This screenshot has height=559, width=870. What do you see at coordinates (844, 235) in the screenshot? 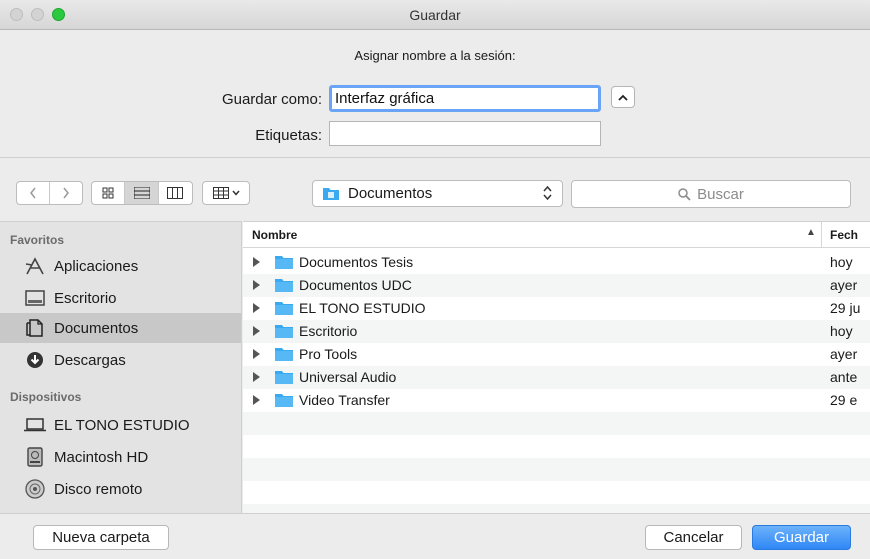
I see `column-header-date: Fech` at bounding box center [844, 235].